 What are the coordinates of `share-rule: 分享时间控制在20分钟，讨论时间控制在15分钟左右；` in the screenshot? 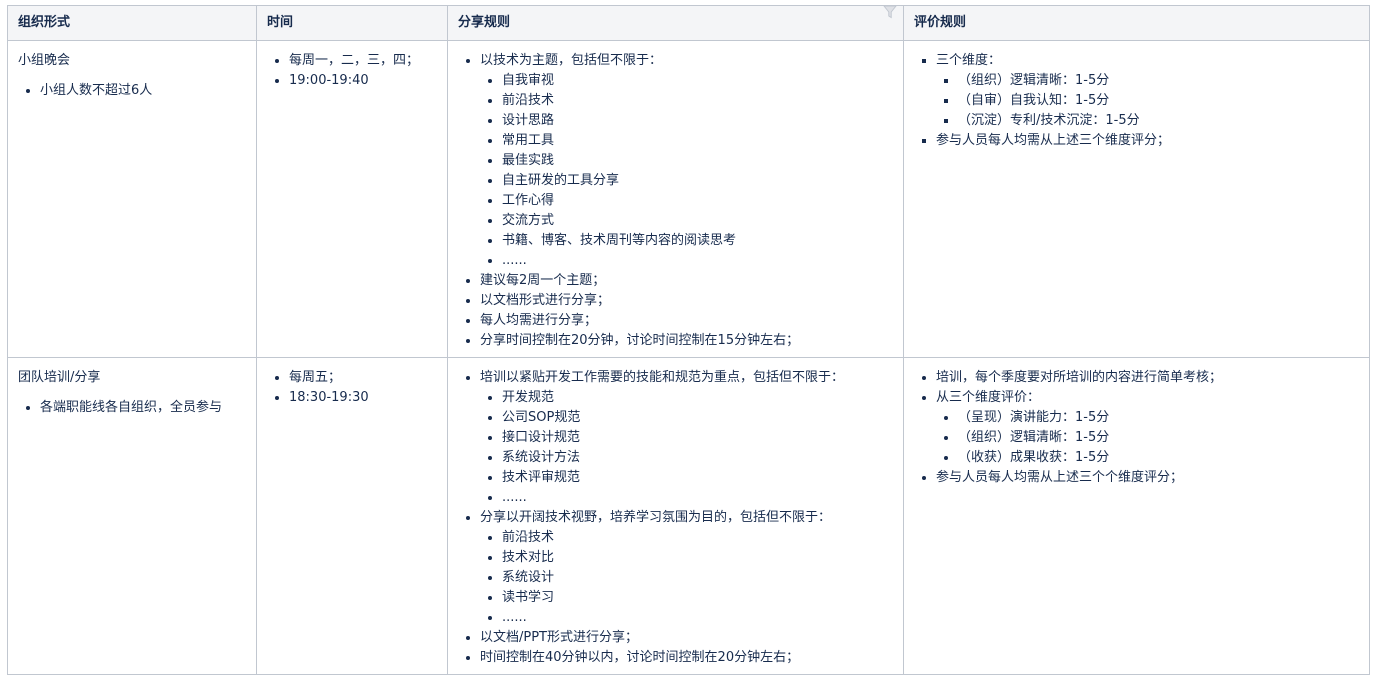 It's located at (686, 341).